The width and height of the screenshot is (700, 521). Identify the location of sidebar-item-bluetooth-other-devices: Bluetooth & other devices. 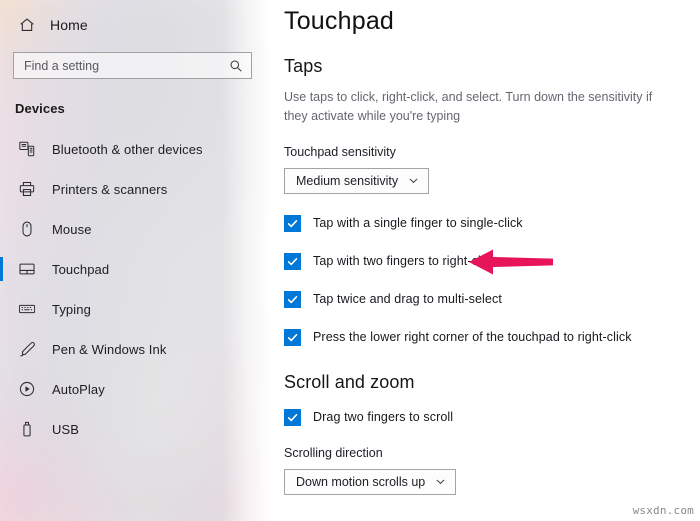
(134, 149).